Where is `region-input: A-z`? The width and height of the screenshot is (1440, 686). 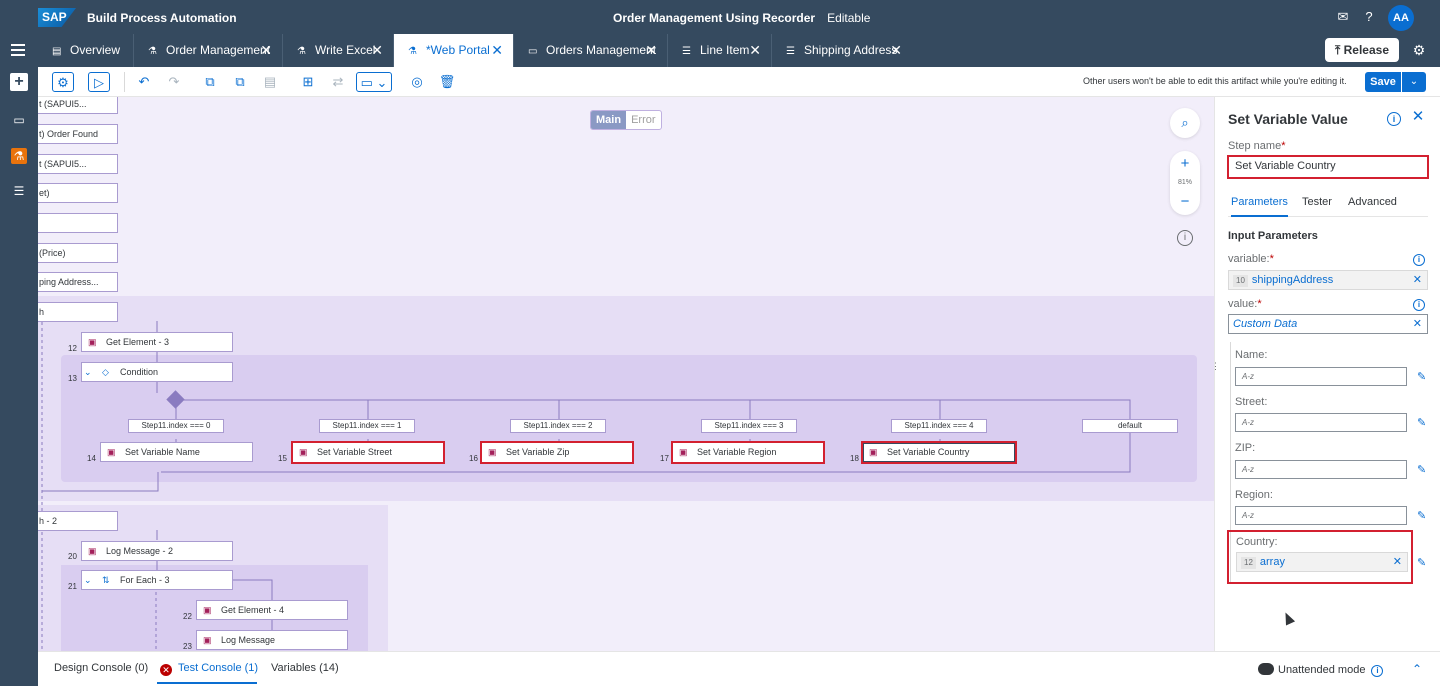 region-input: A-z is located at coordinates (1321, 515).